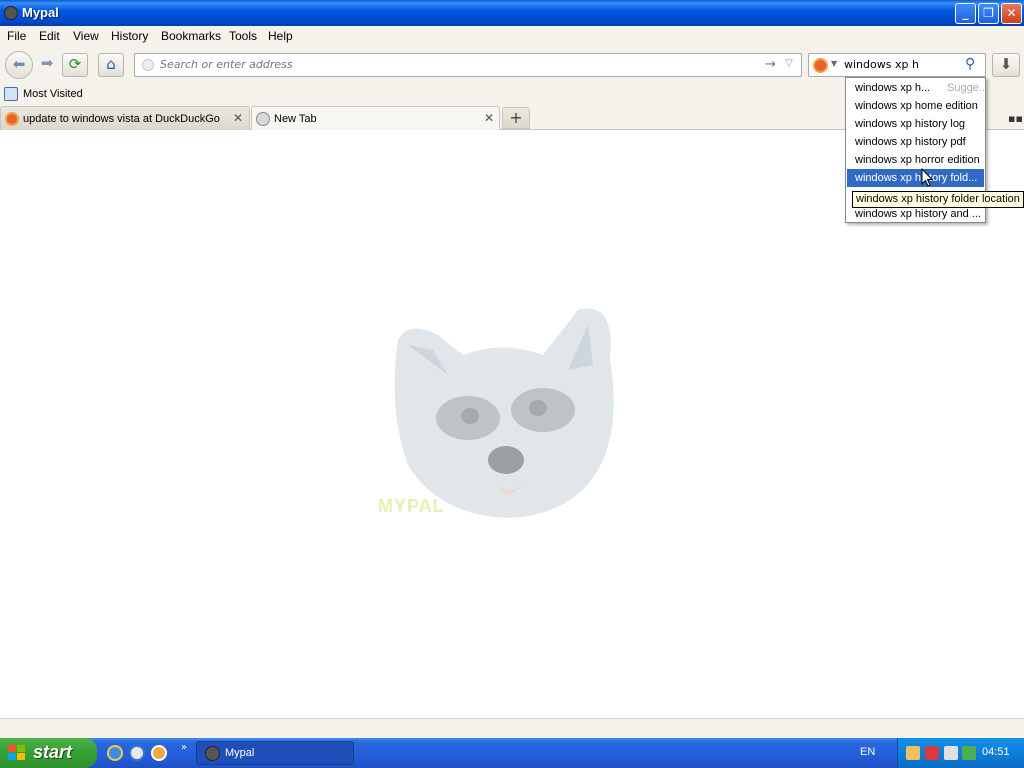  What do you see at coordinates (148, 65) in the screenshot?
I see `globe-icon` at bounding box center [148, 65].